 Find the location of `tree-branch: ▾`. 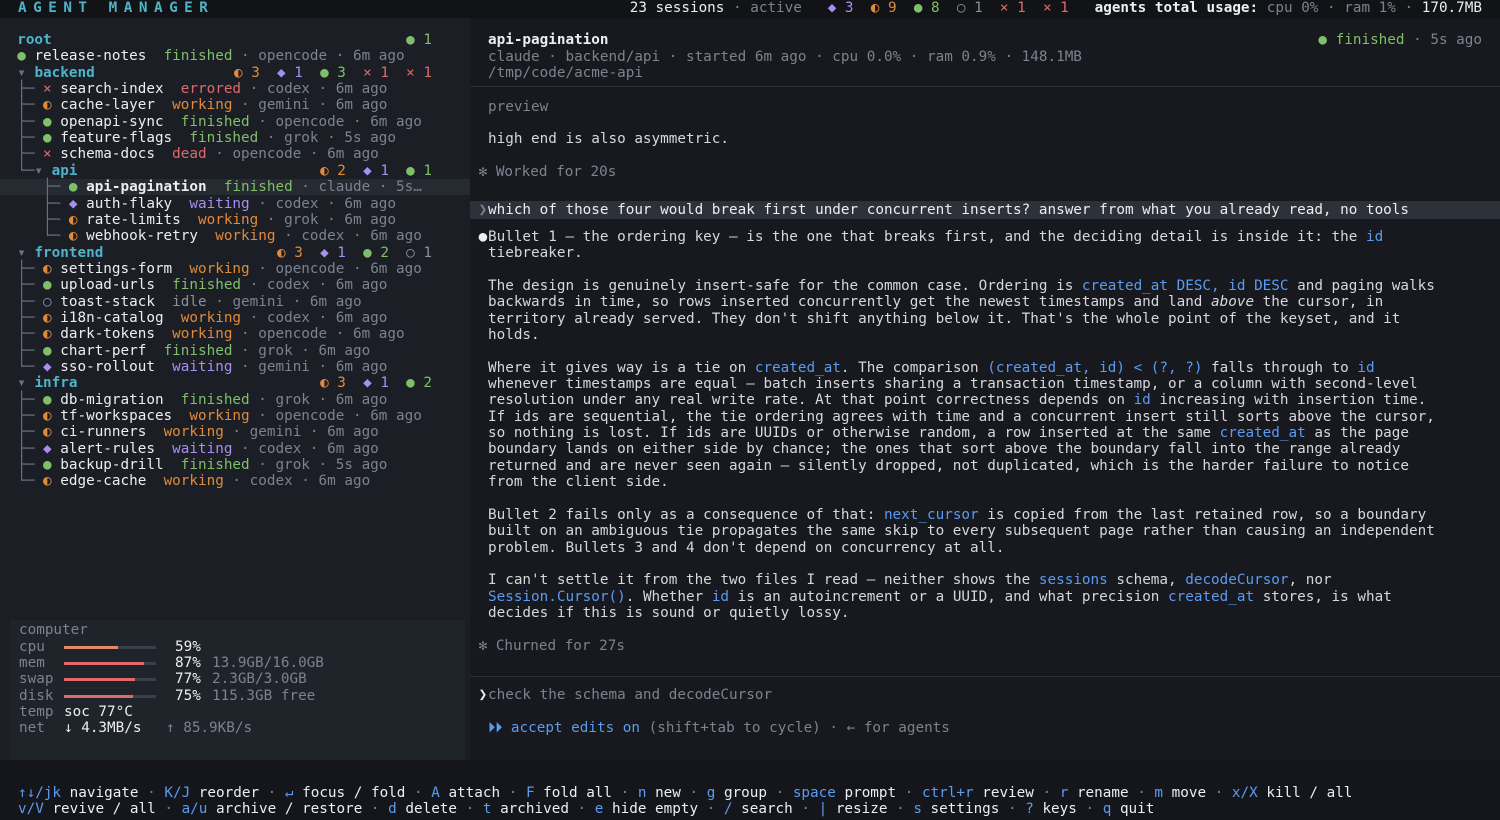

tree-branch: ▾ is located at coordinates (26, 383).